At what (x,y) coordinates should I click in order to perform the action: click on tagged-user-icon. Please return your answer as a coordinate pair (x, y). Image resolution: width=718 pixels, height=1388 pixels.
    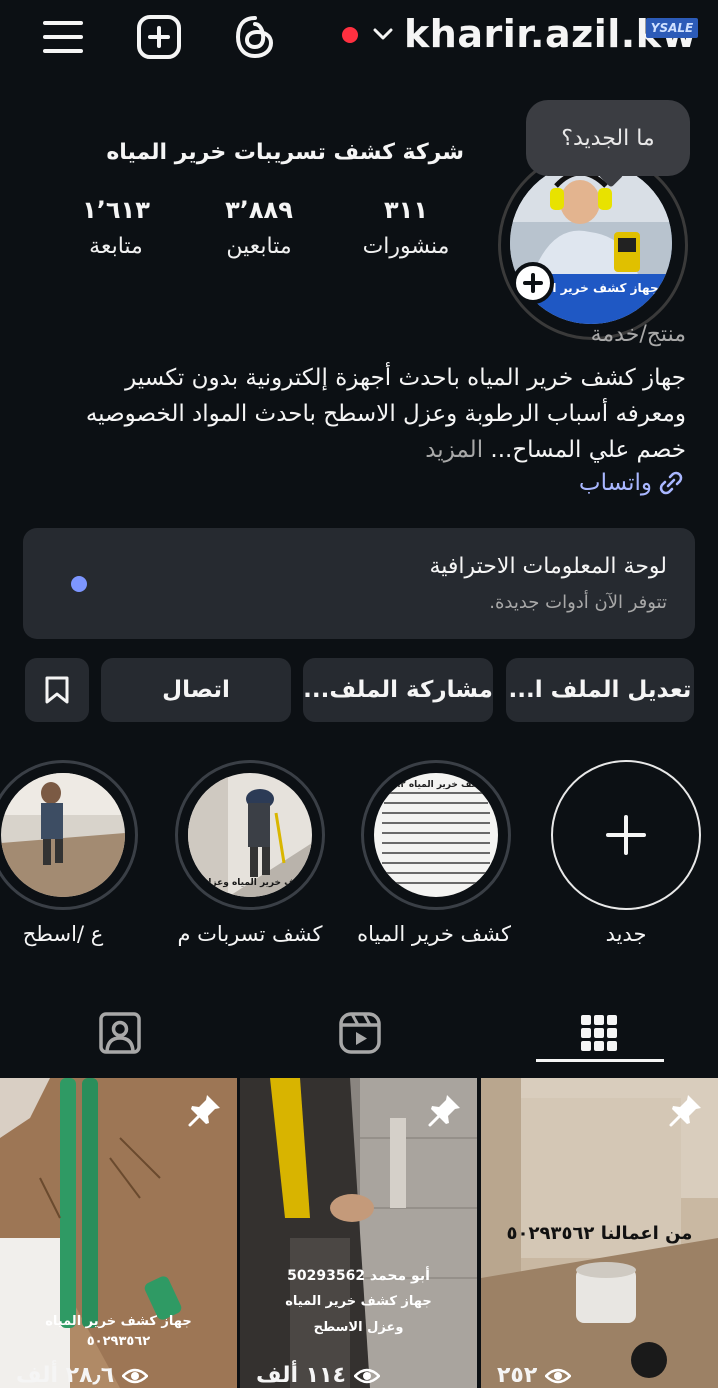
    Looking at the image, I should click on (119, 1033).